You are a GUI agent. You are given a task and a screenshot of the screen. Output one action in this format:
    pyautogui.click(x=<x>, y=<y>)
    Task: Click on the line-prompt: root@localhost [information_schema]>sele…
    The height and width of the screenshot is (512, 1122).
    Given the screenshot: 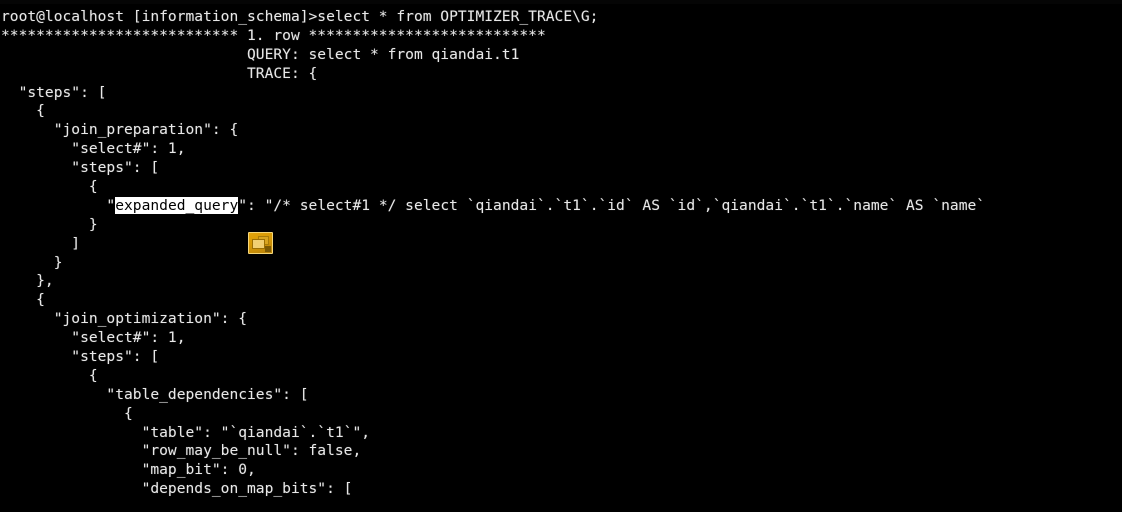 What is the action you would take?
    pyautogui.click(x=300, y=16)
    